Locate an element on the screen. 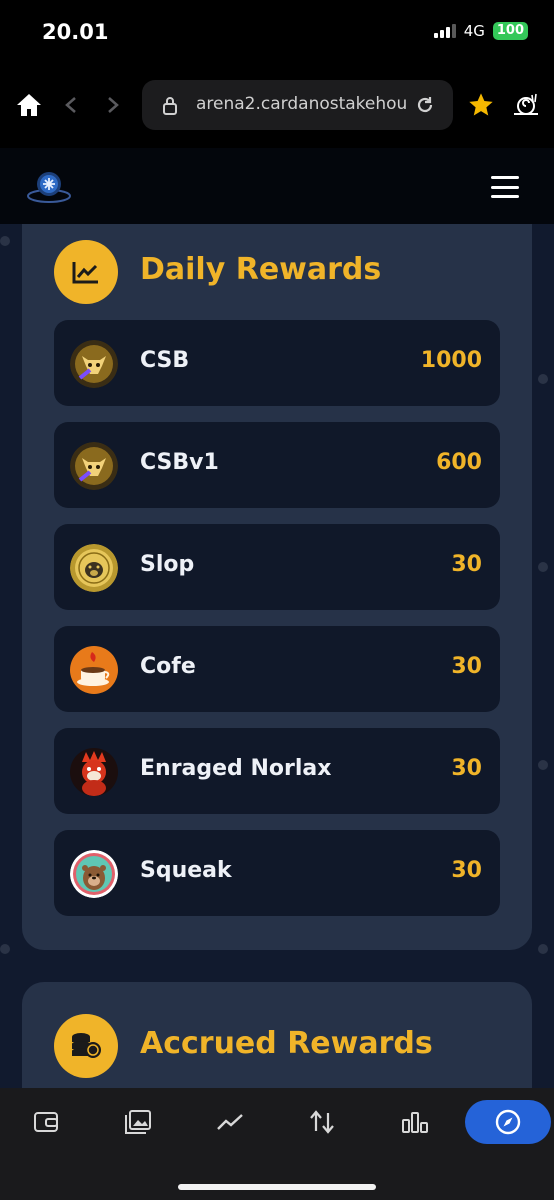  reward-row-enraged-norlax: Enraged Norlax 30 is located at coordinates (277, 771).